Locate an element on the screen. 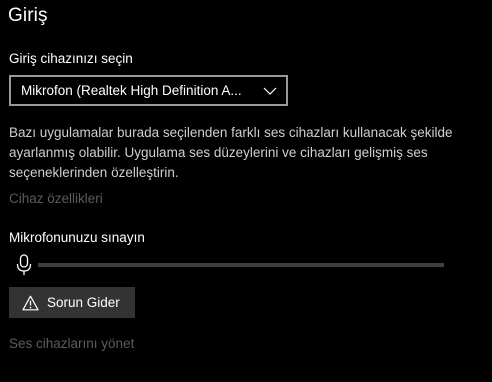 The height and width of the screenshot is (382, 492). mic-level-meter is located at coordinates (241, 265).